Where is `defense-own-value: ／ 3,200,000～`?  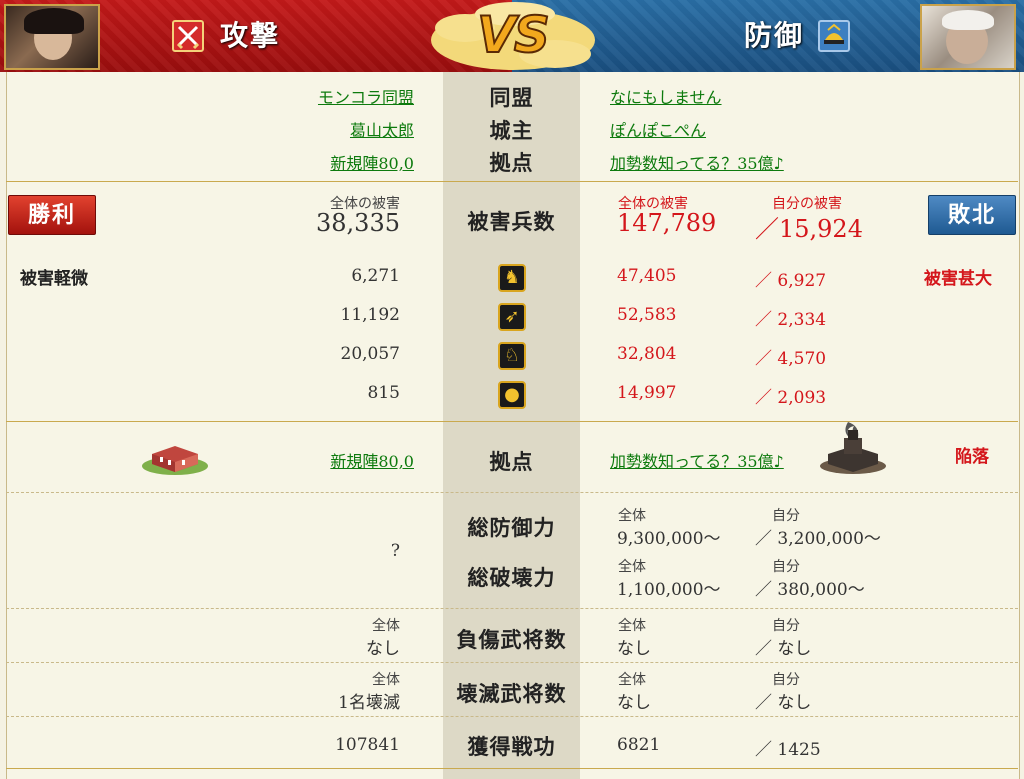 defense-own-value: ／ 3,200,000～ is located at coordinates (818, 539).